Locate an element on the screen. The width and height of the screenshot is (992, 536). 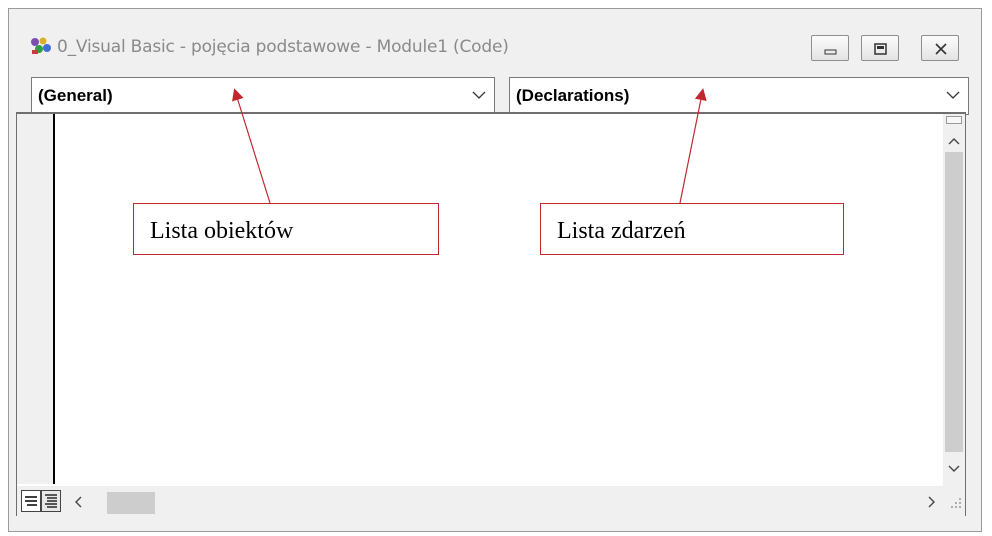
maximize-button is located at coordinates (880, 48).